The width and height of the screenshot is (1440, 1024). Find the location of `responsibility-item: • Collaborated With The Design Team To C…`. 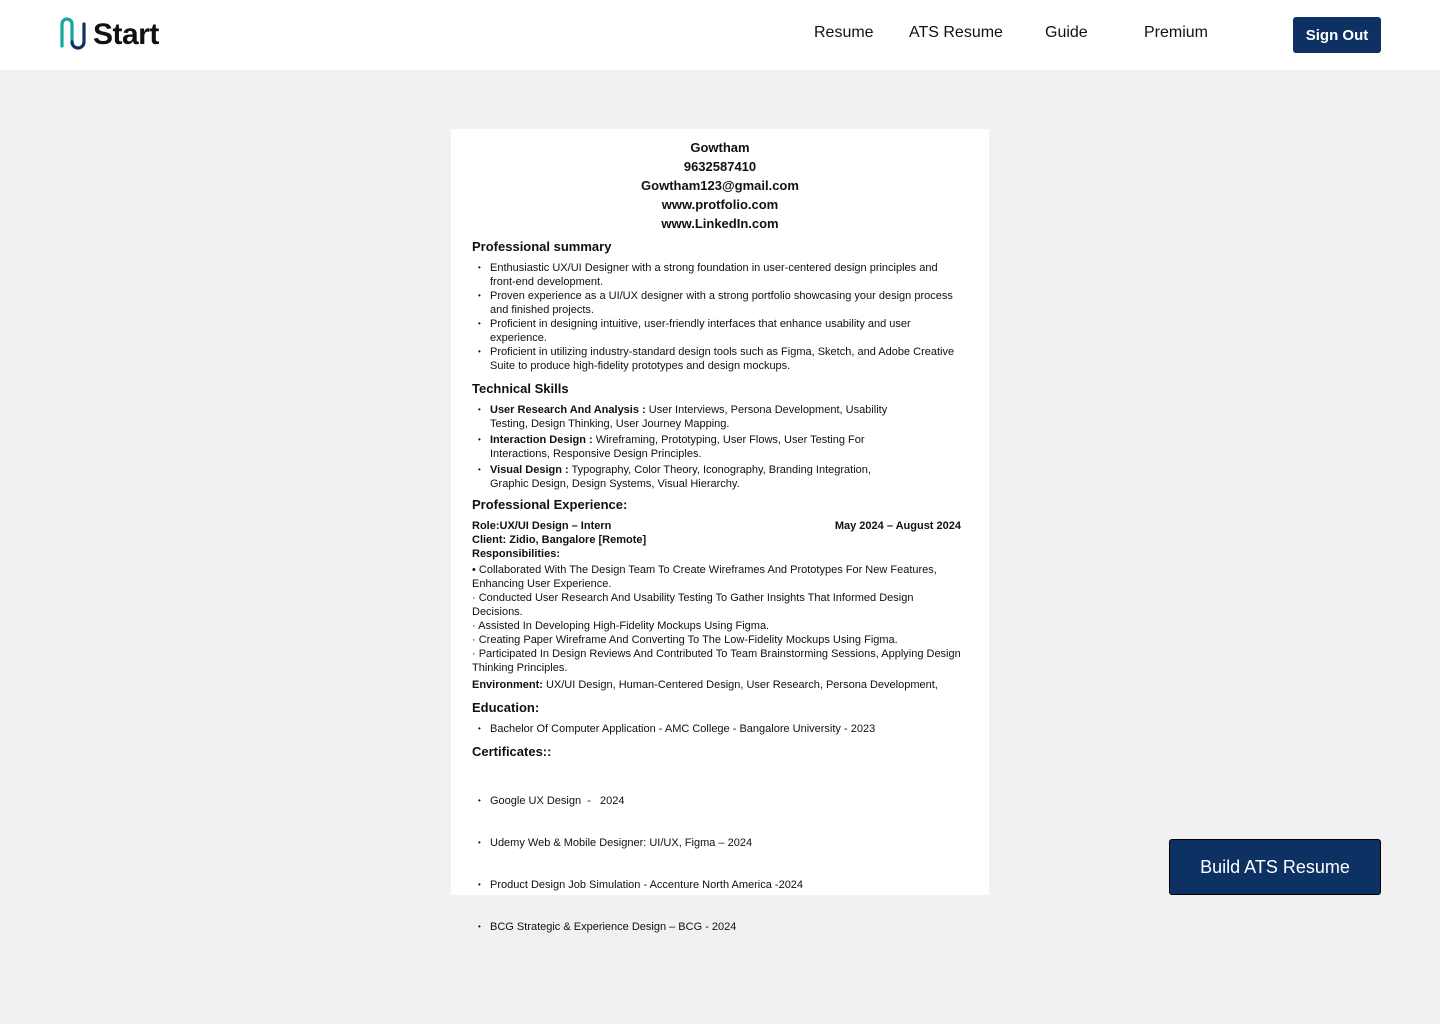

responsibility-item: • Collaborated With The Design Team To C… is located at coordinates (704, 577).